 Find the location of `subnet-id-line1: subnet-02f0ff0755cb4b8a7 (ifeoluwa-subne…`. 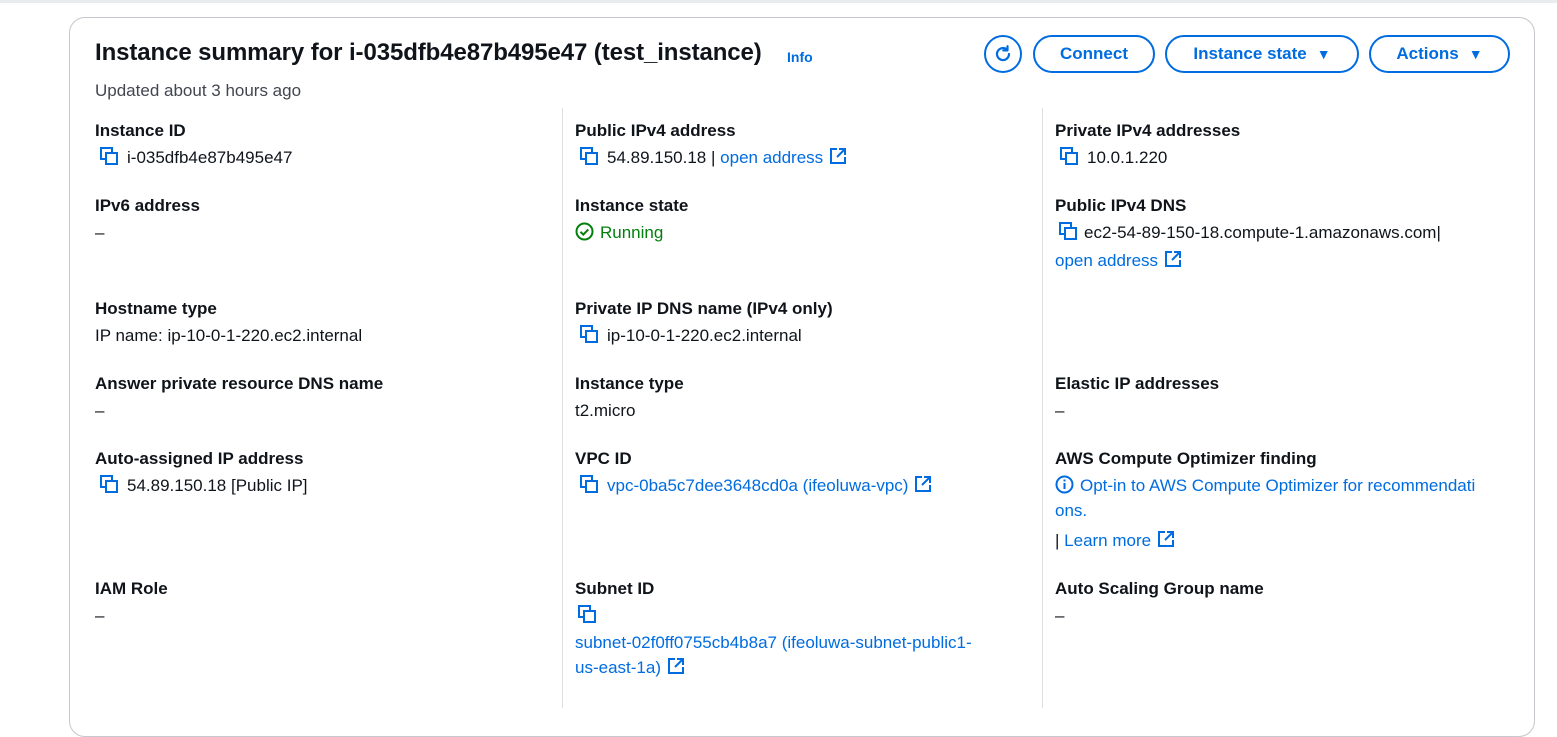

subnet-id-line1: subnet-02f0ff0755cb4b8a7 (ifeoluwa-subne… is located at coordinates (773, 642).